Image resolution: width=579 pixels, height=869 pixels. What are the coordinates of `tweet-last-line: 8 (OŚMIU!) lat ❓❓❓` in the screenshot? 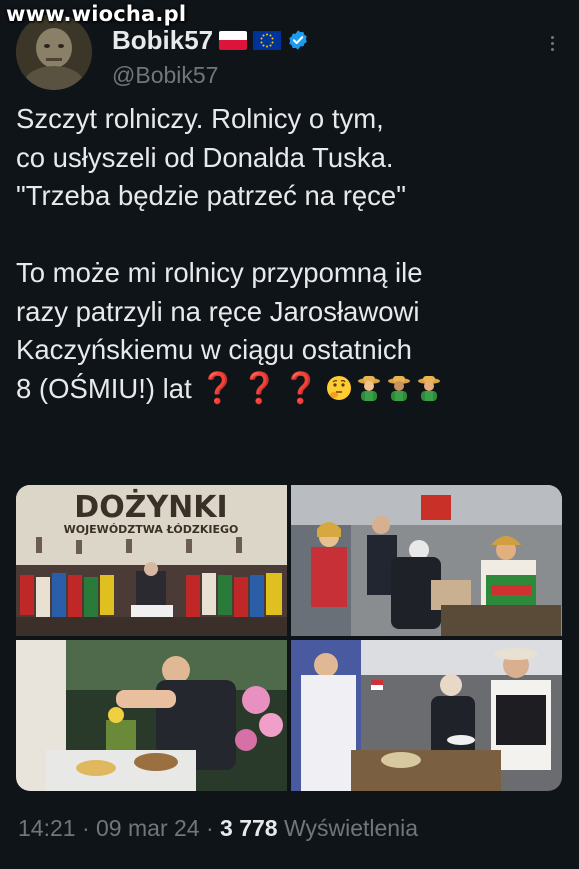 It's located at (290, 389).